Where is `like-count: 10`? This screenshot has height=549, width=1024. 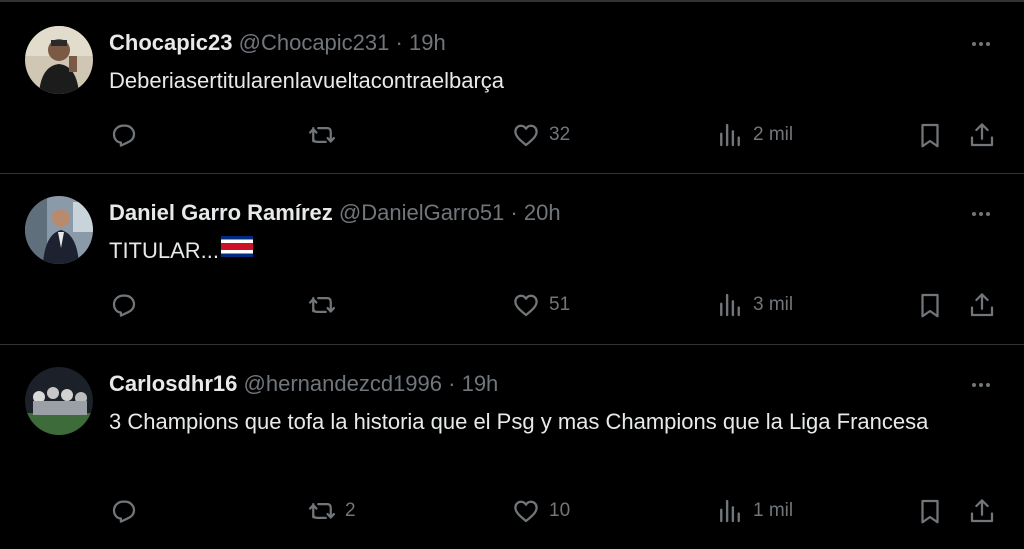 like-count: 10 is located at coordinates (560, 510).